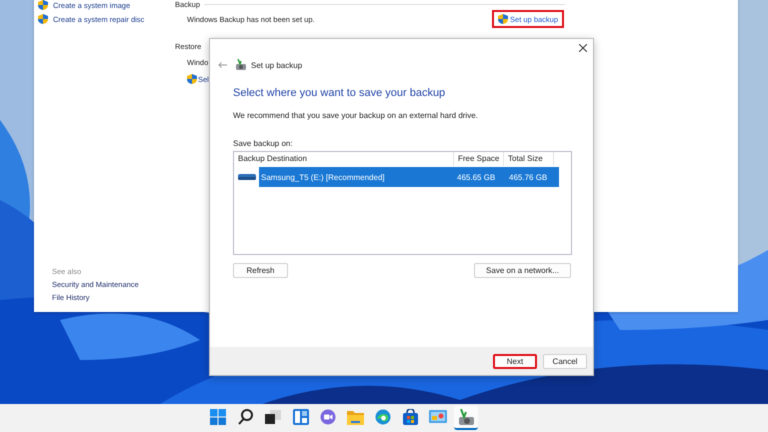 The height and width of the screenshot is (432, 768). What do you see at coordinates (247, 177) in the screenshot?
I see `drive-icon` at bounding box center [247, 177].